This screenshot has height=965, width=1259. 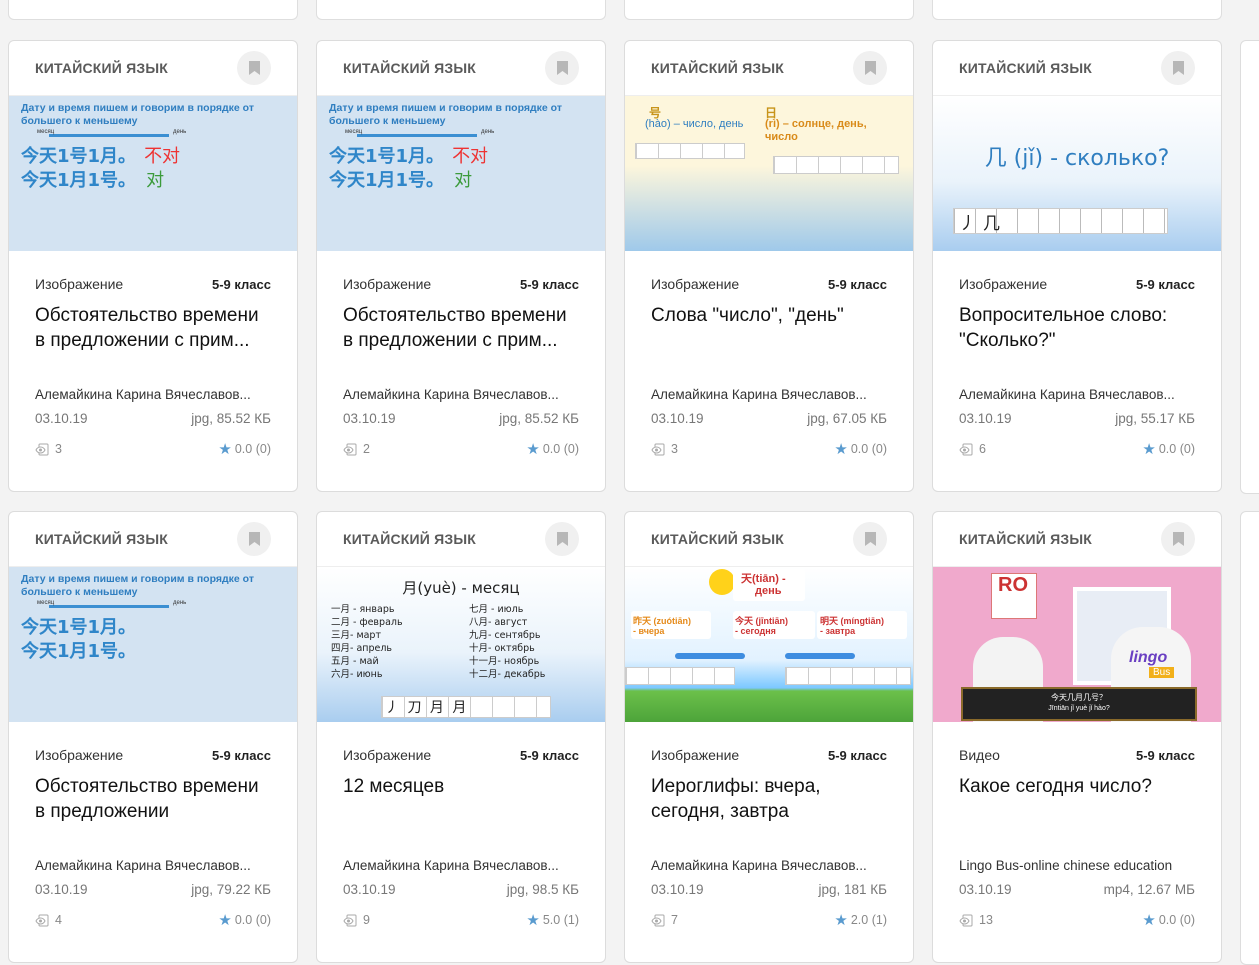 I want to click on file-info: mp4, 12.67 МБ, so click(x=1149, y=889).